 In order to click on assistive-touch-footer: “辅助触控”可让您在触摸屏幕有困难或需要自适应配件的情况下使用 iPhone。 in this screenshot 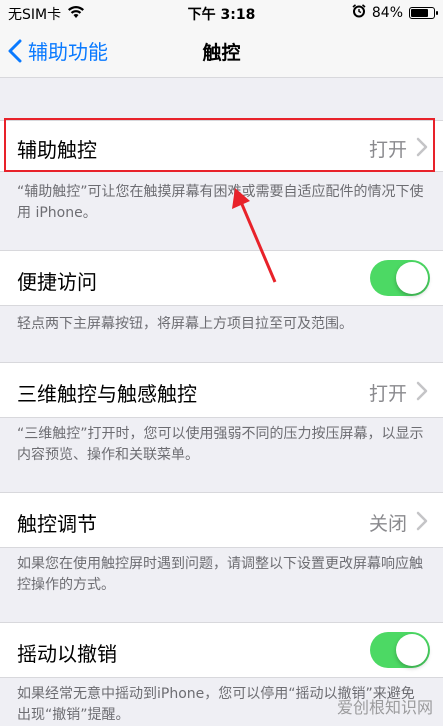, I will do `click(220, 202)`.